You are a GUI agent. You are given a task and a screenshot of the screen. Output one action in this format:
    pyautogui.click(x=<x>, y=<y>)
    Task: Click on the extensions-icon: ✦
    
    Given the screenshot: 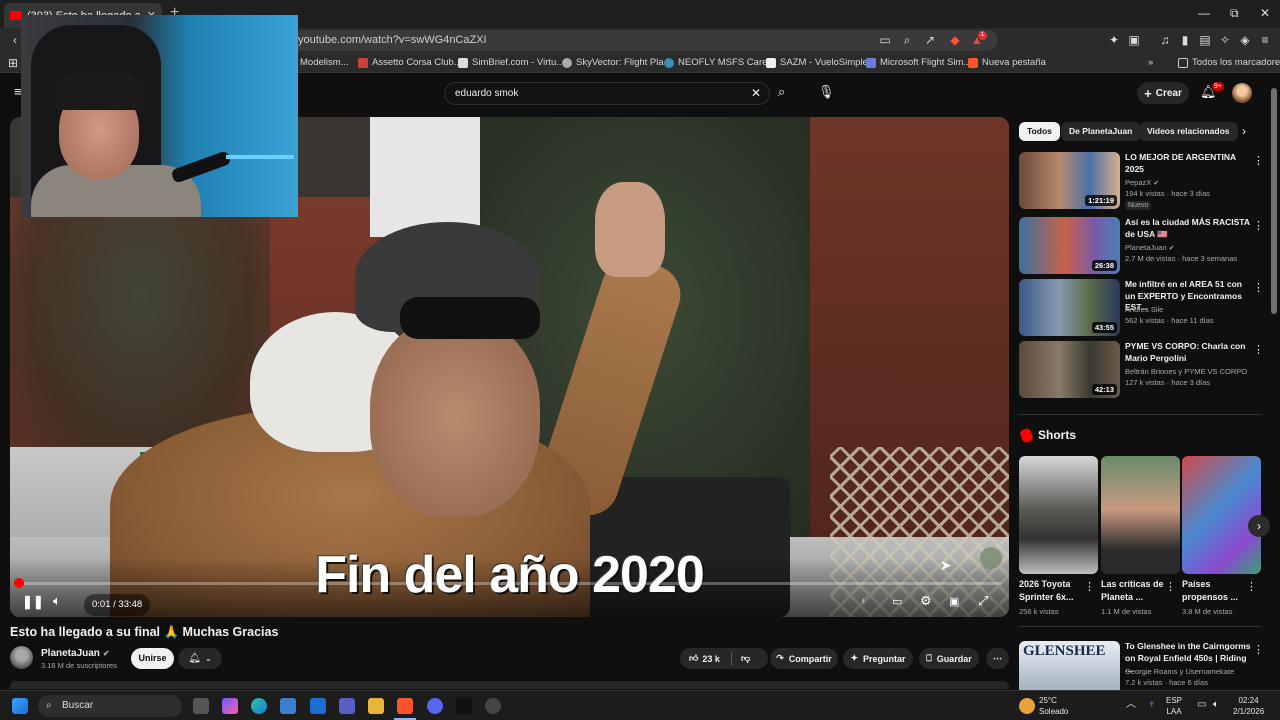 What is the action you would take?
    pyautogui.click(x=1114, y=40)
    